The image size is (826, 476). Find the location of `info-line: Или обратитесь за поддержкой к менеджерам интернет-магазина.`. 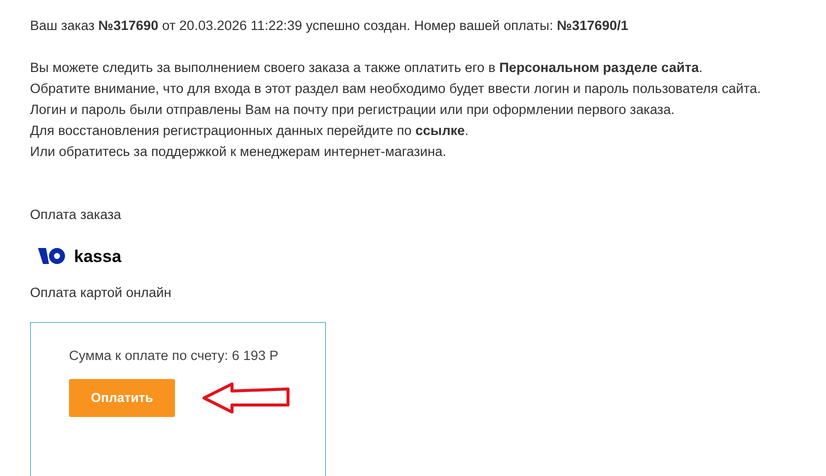

info-line: Или обратитесь за поддержкой к менеджерам интернет-магазина. is located at coordinates (238, 152).